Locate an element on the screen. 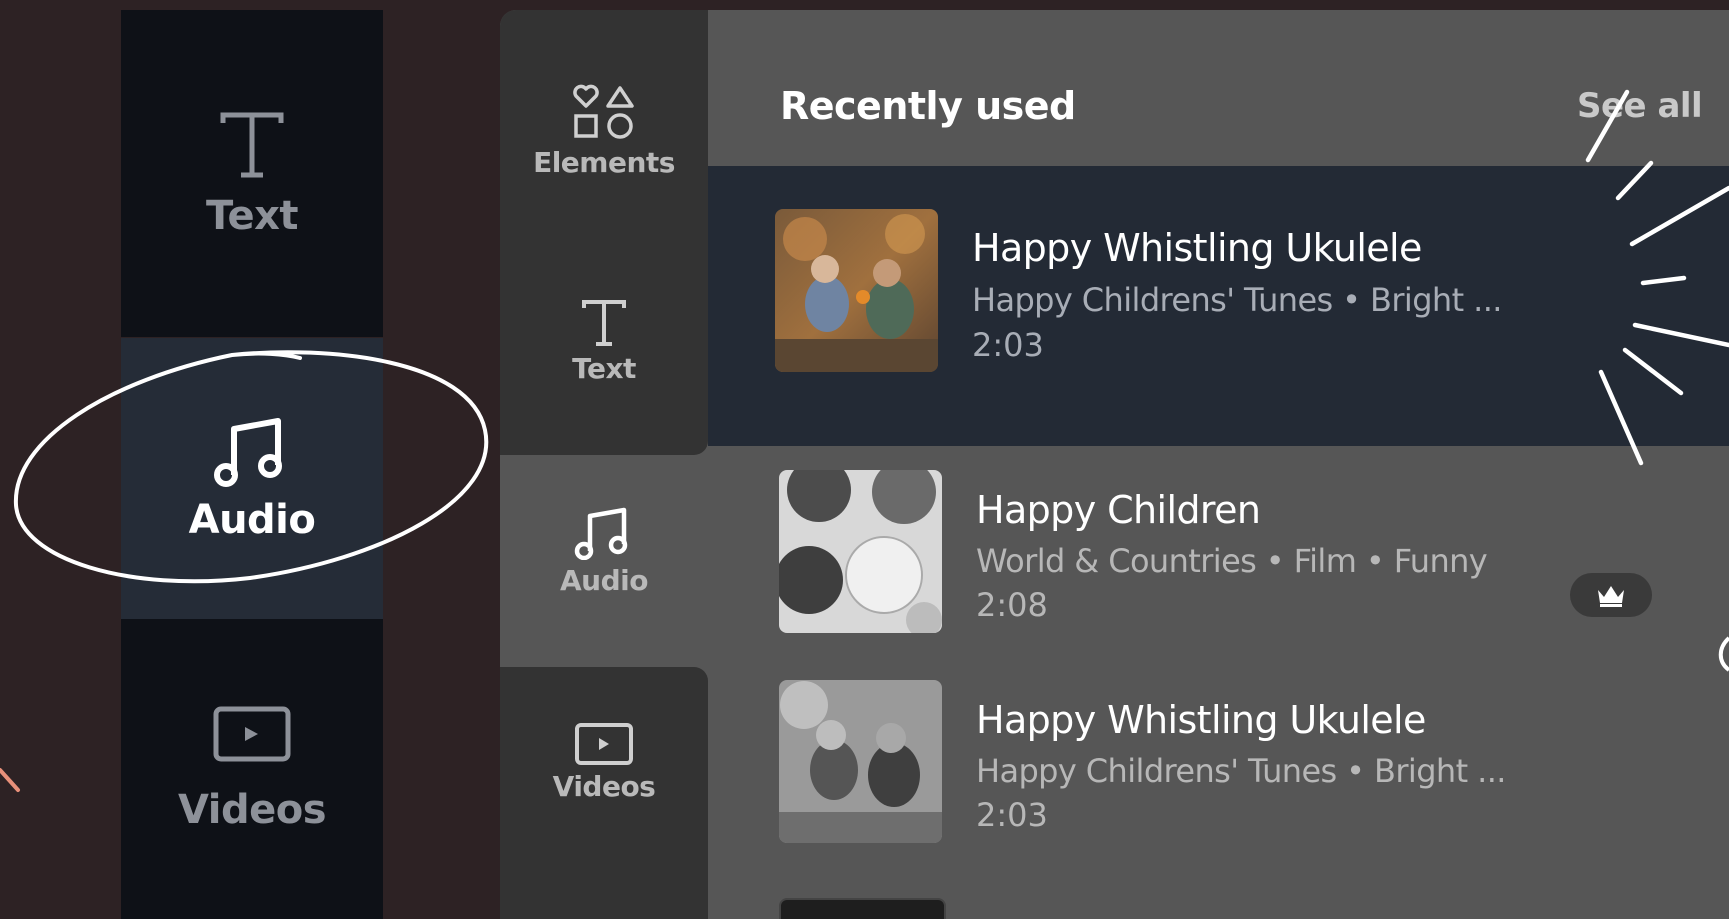 The height and width of the screenshot is (919, 1729). shapes-icon is located at coordinates (603, 111).